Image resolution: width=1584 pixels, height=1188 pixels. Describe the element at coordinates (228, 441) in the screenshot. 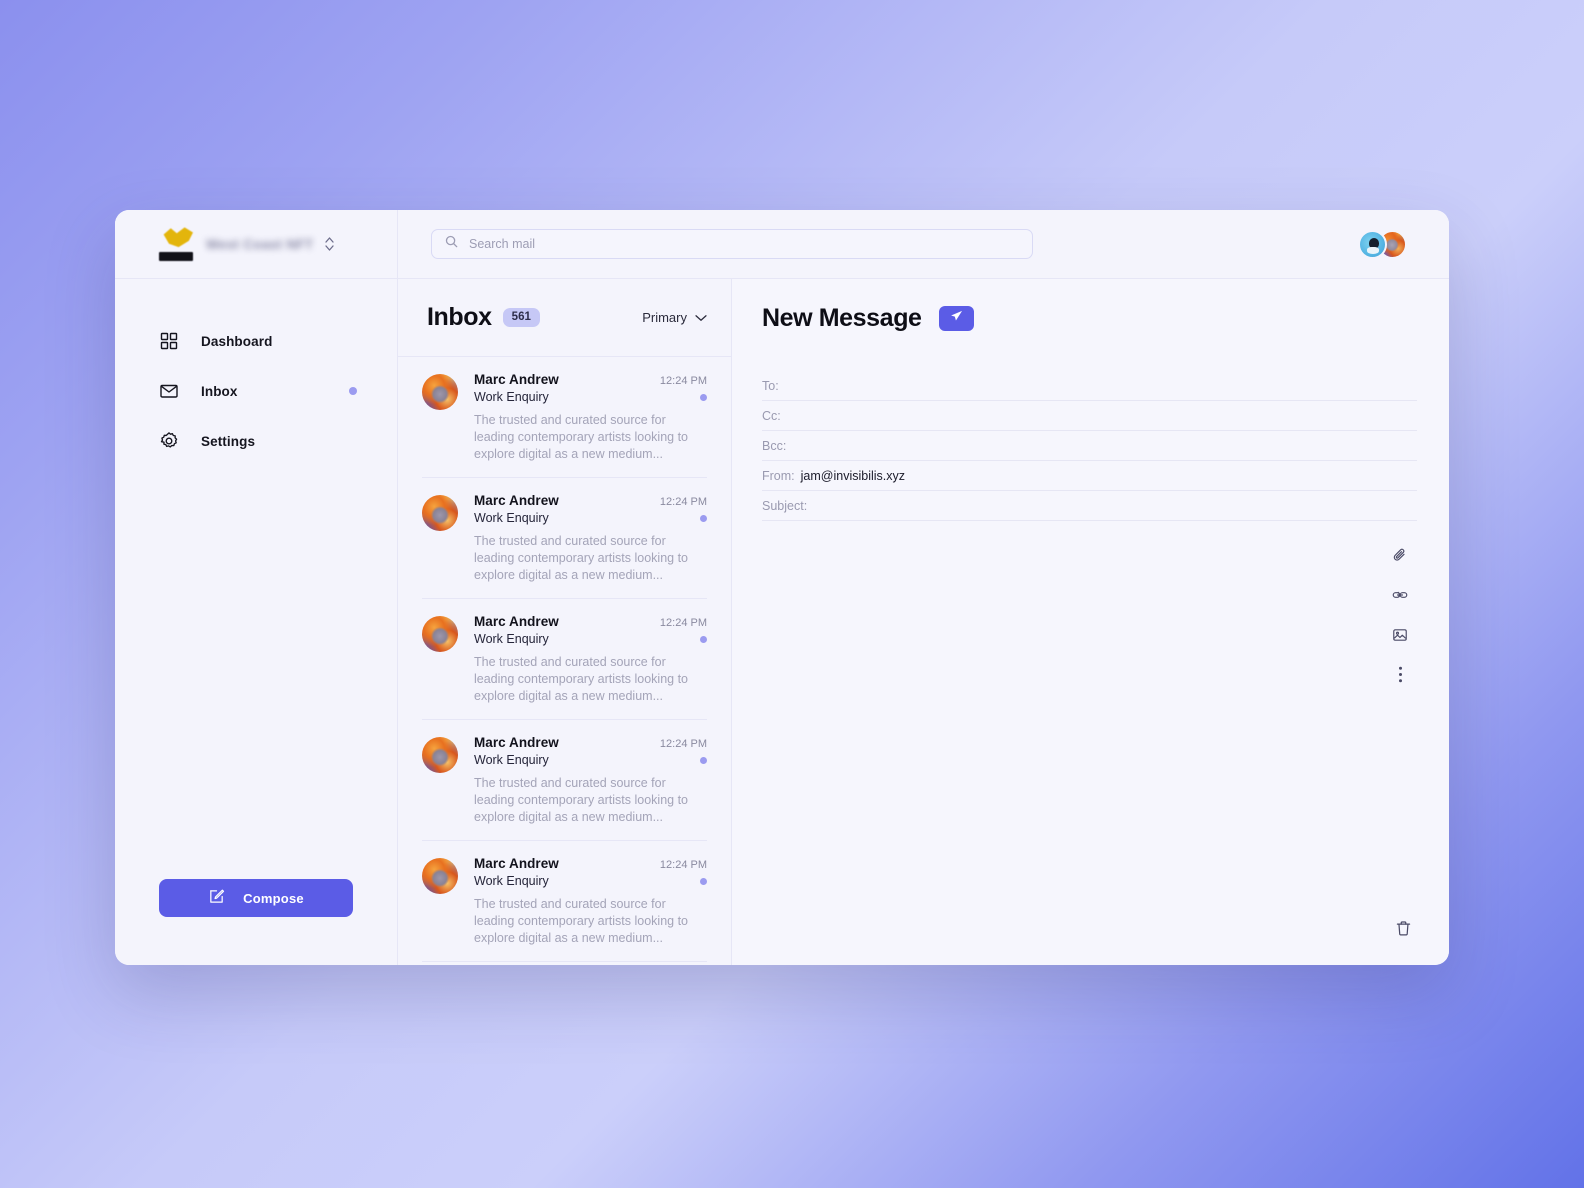

I see `sidebar-item-label: Settings` at that location.